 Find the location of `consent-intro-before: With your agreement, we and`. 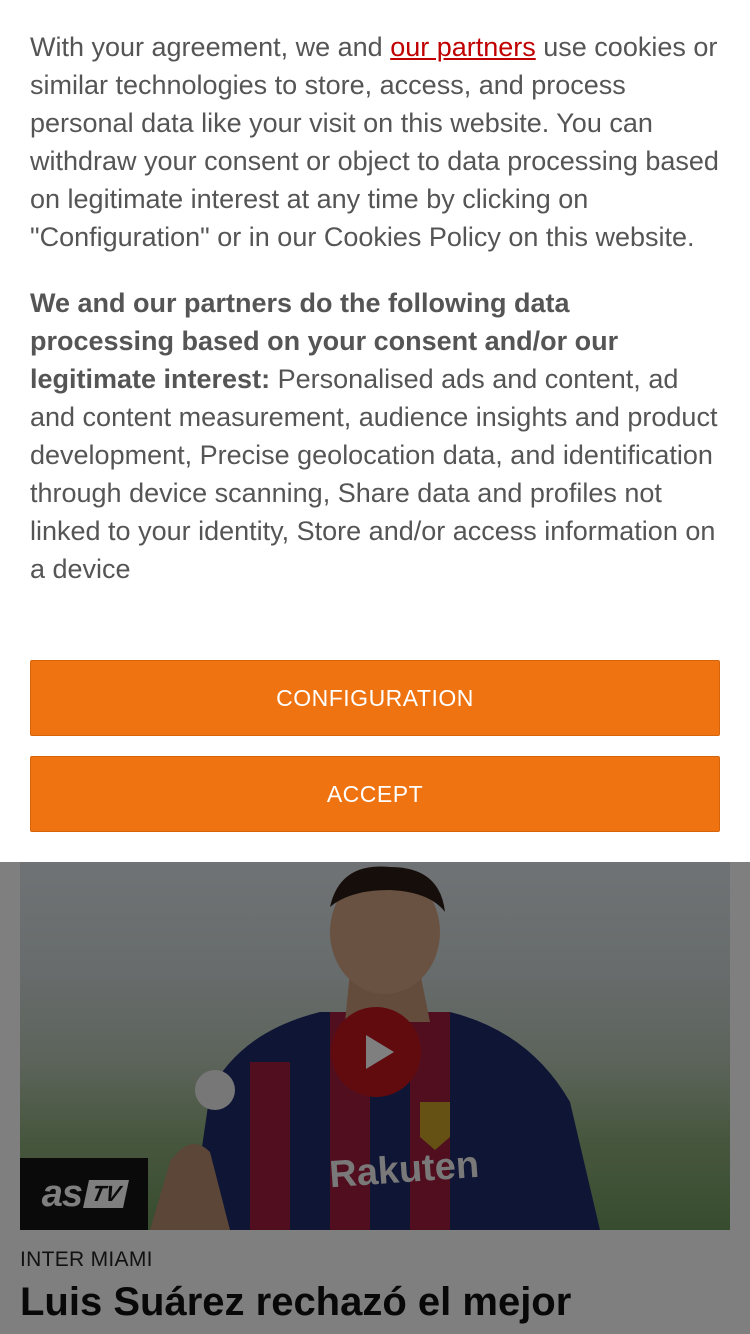

consent-intro-before: With your agreement, we and is located at coordinates (210, 47).